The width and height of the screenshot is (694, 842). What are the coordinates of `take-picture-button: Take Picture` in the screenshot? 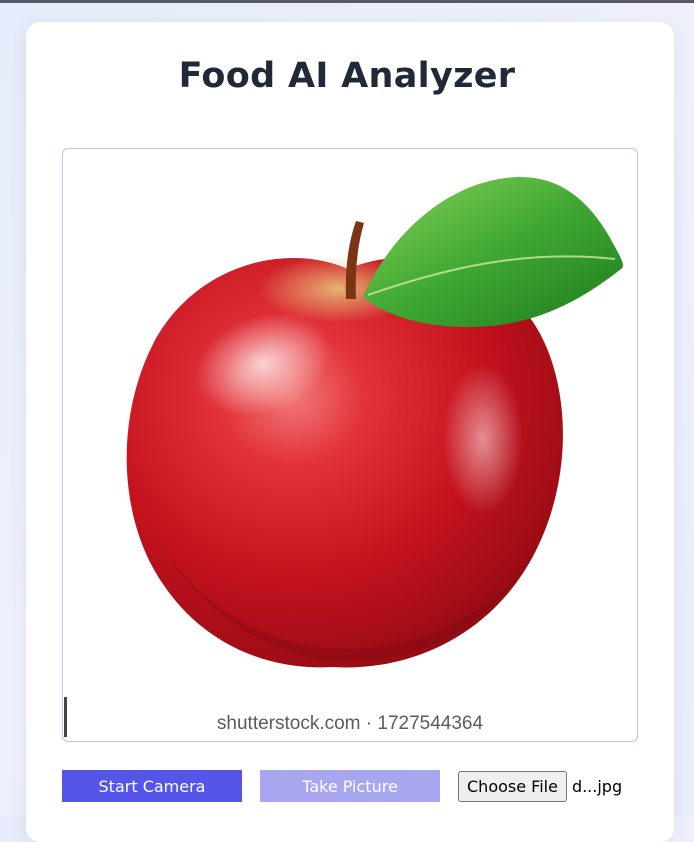 It's located at (350, 786).